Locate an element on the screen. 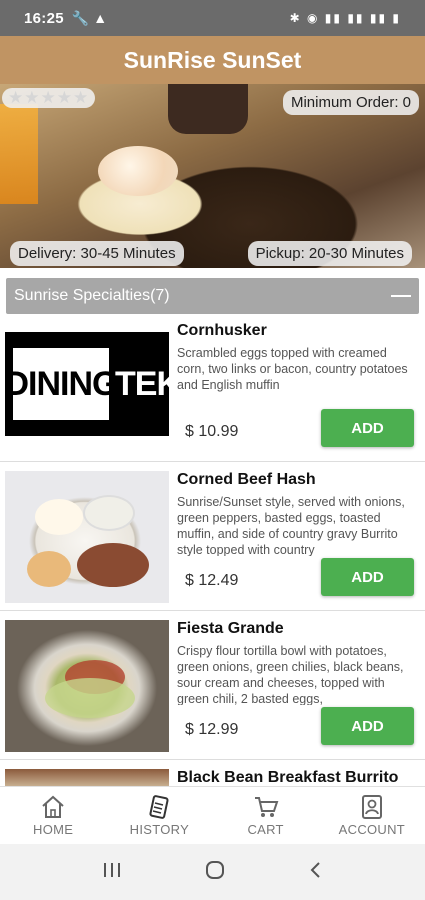 This screenshot has width=425, height=900. nav-account-label: ACCOUNT is located at coordinates (372, 829).